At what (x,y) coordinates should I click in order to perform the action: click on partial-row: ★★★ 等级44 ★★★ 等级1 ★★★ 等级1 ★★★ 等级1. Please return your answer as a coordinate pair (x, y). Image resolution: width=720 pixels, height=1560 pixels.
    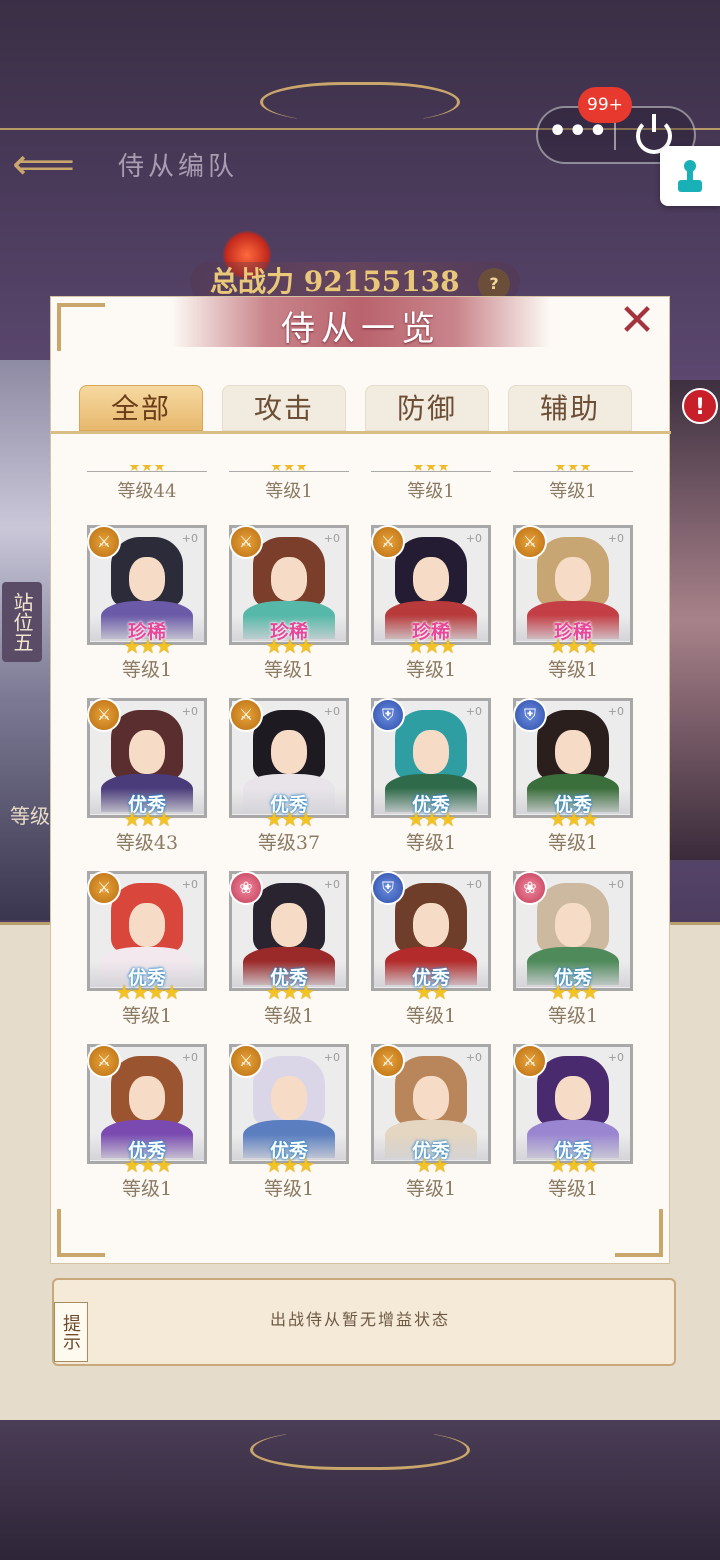
    Looking at the image, I should click on (367, 485).